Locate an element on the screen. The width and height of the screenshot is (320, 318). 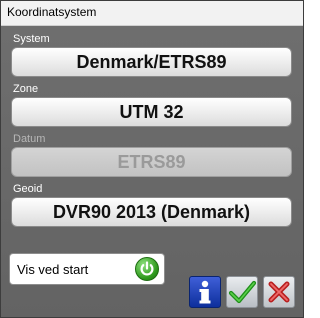
datum-select-button: ETRS89 is located at coordinates (151, 162).